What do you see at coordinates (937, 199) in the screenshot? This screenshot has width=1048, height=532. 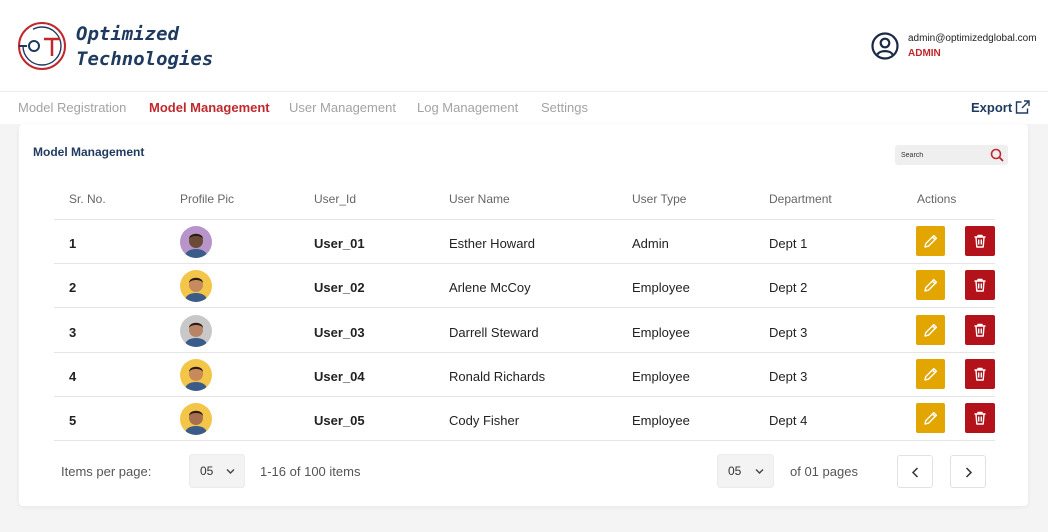 I see `col-header-actions: Actions` at bounding box center [937, 199].